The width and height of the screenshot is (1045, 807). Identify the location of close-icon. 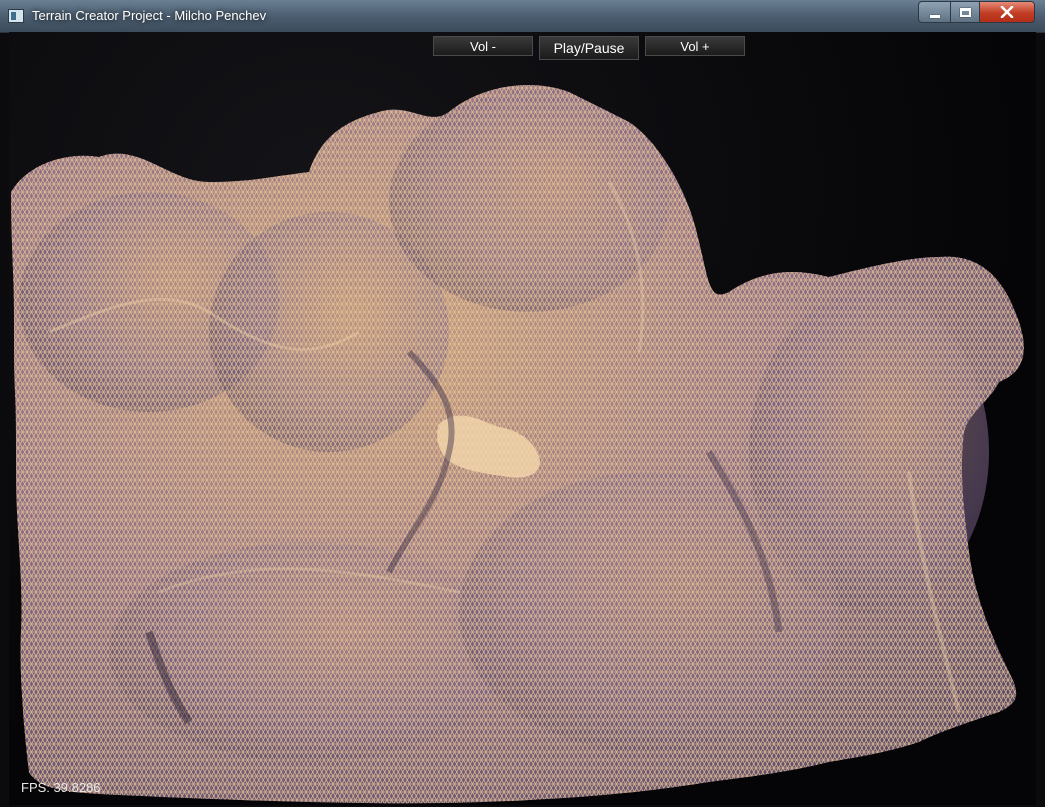
(1007, 12).